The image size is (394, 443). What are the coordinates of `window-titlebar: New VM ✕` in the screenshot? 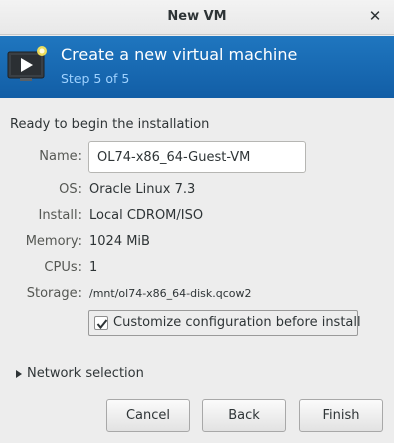 It's located at (197, 17).